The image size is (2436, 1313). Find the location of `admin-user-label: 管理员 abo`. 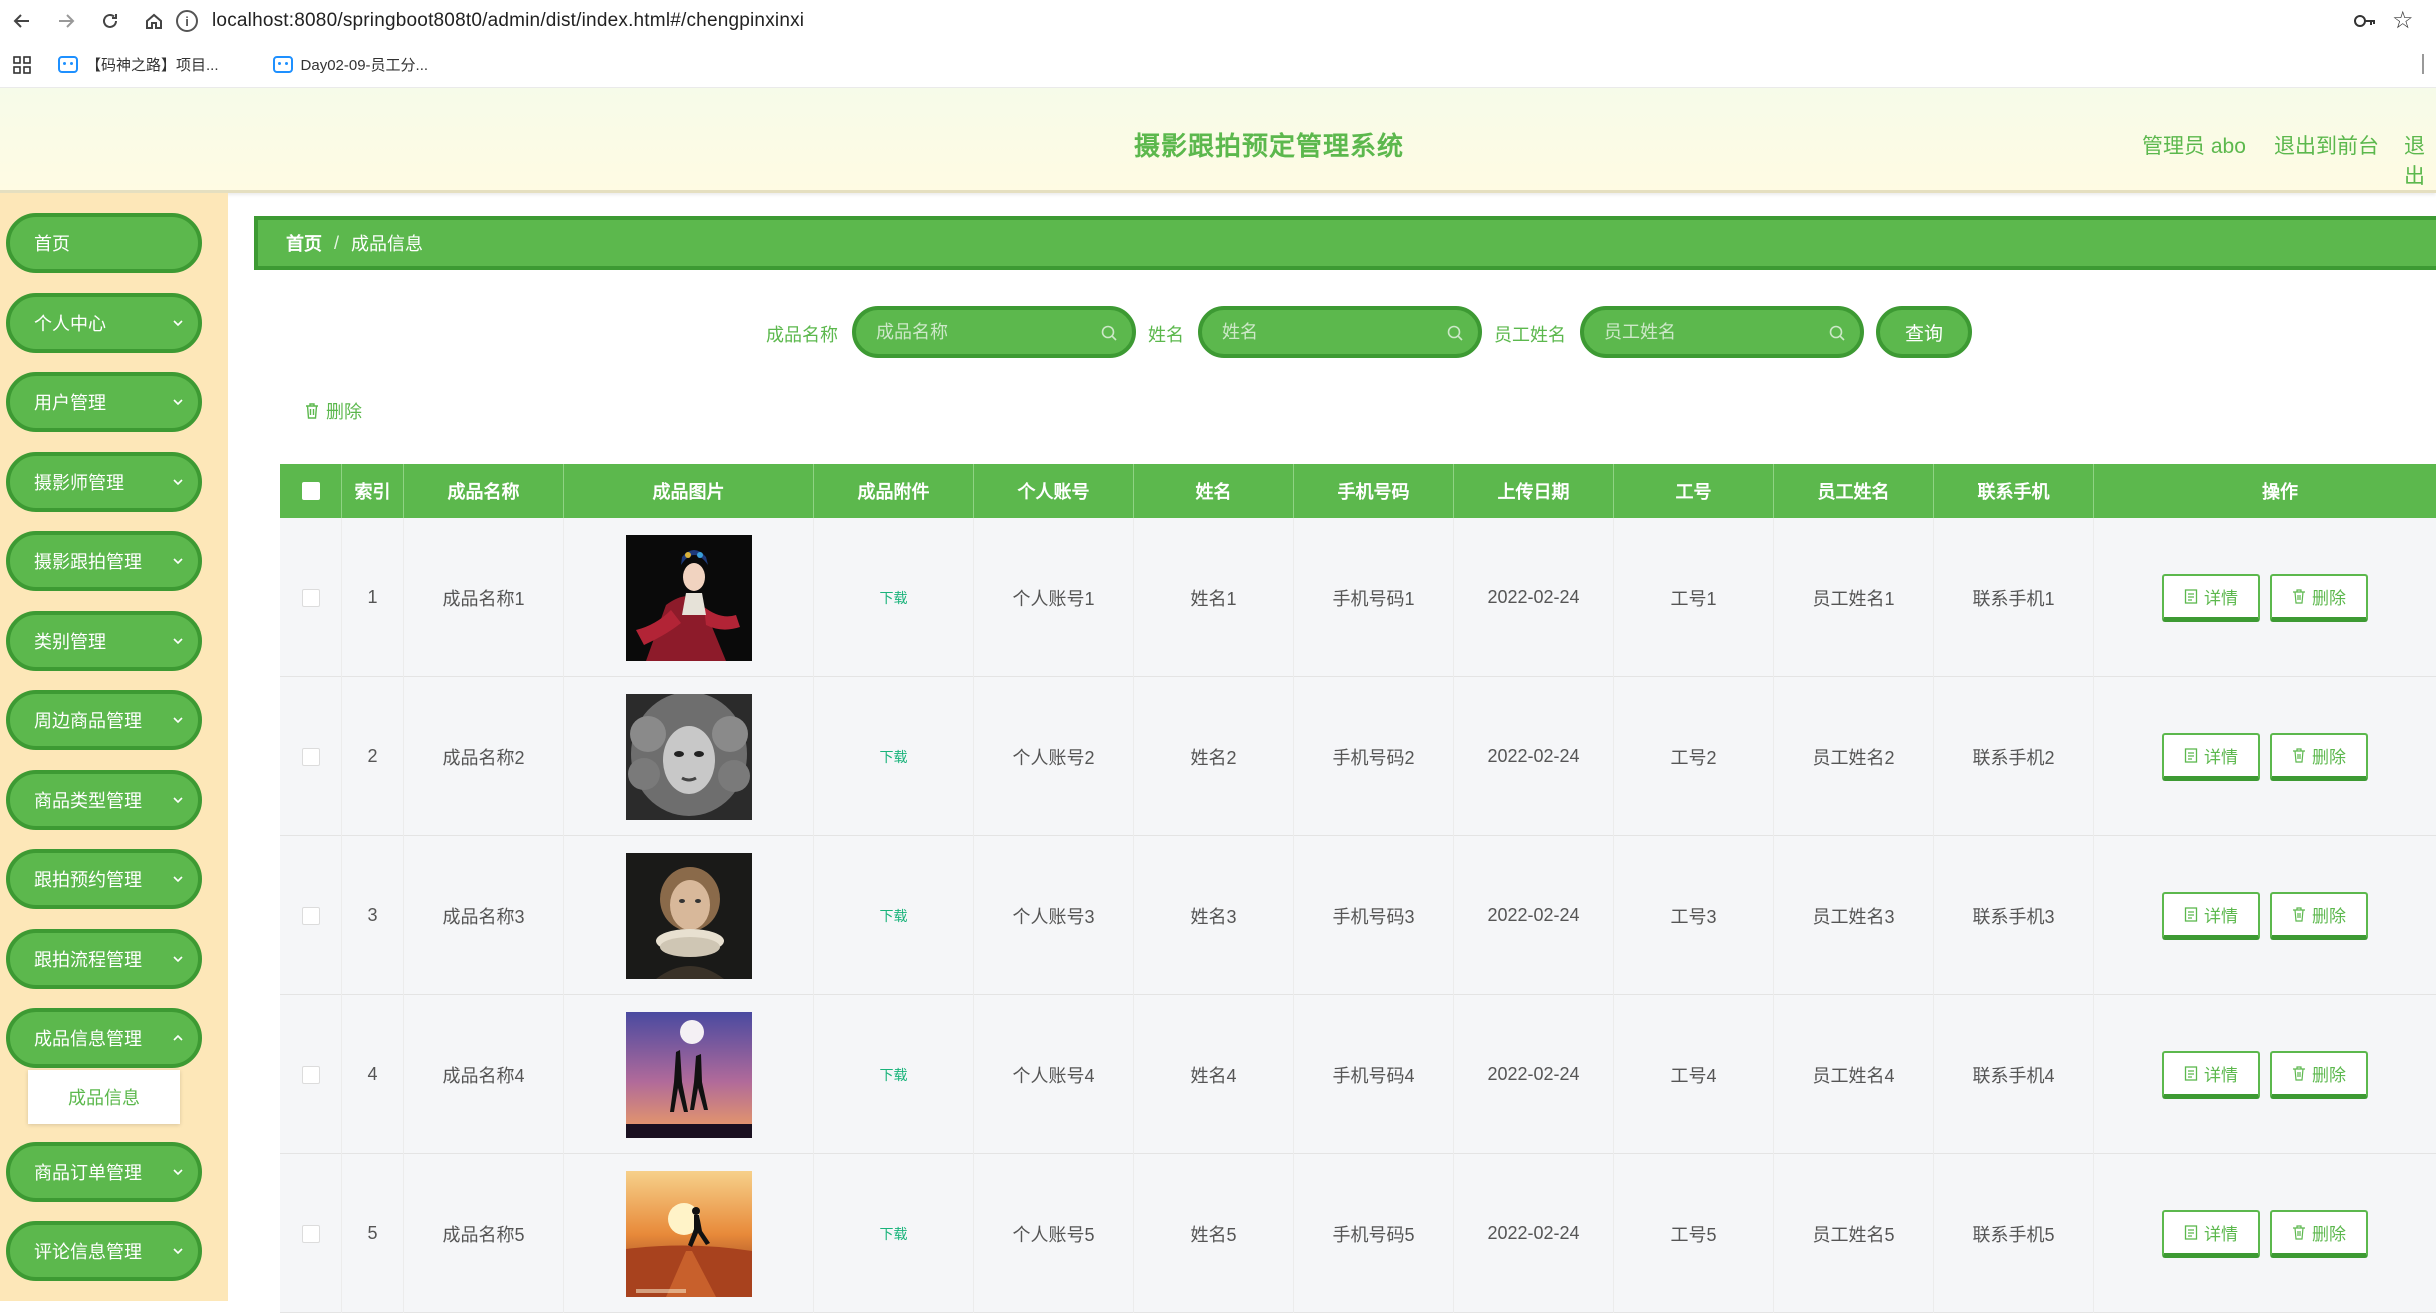

admin-user-label: 管理员 abo is located at coordinates (2194, 146).